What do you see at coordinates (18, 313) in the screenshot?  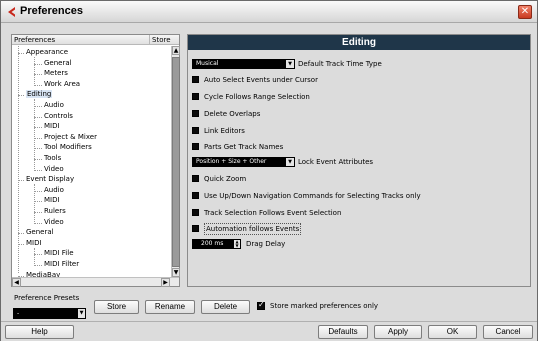 I see `presets-value: -` at bounding box center [18, 313].